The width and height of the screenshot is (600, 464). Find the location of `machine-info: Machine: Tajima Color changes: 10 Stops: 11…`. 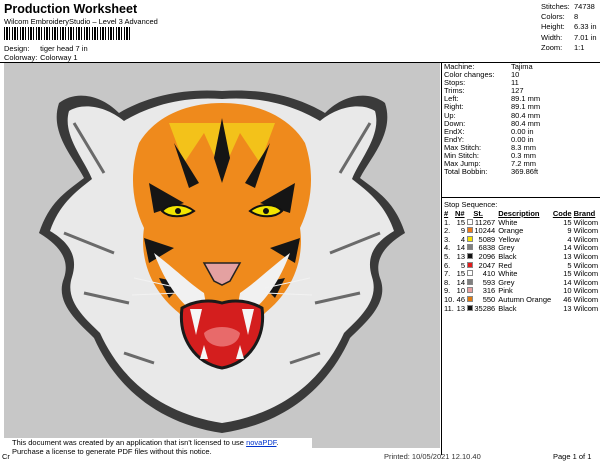

machine-info: Machine: Tajima Color changes: 10 Stops: 11… is located at coordinates (492, 119).